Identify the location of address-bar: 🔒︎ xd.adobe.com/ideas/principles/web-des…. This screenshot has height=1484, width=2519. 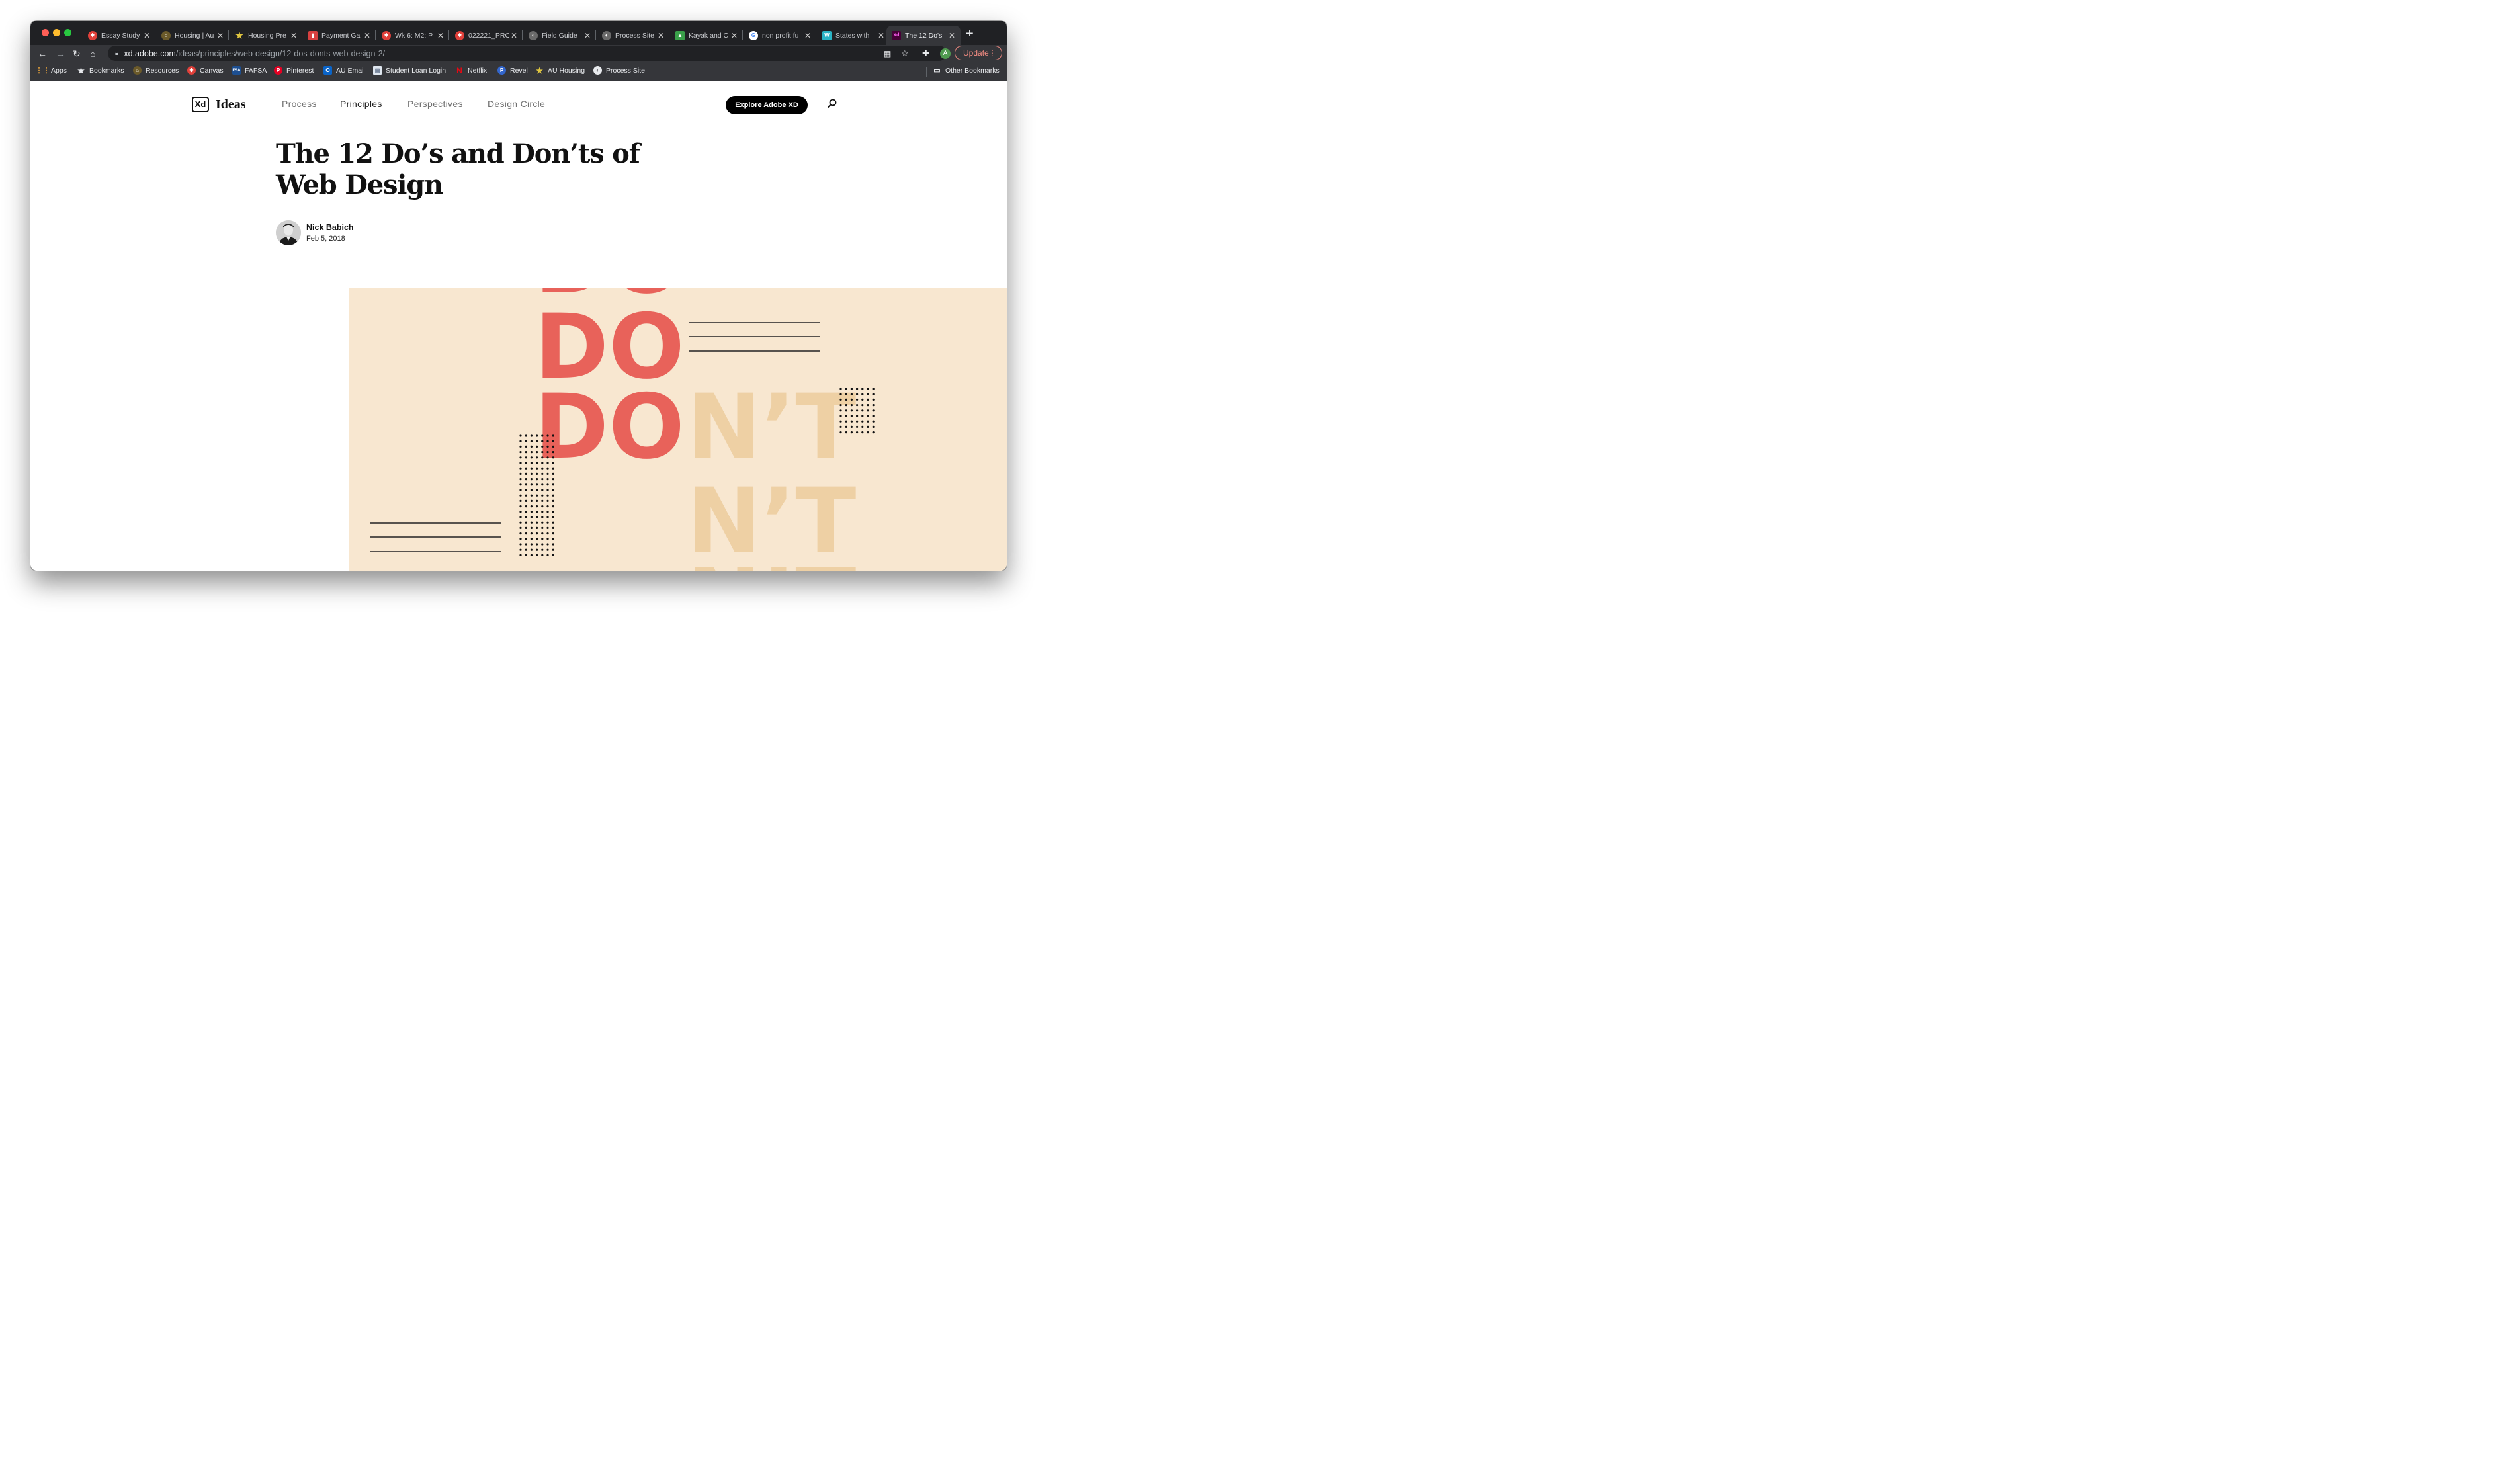
(527, 54).